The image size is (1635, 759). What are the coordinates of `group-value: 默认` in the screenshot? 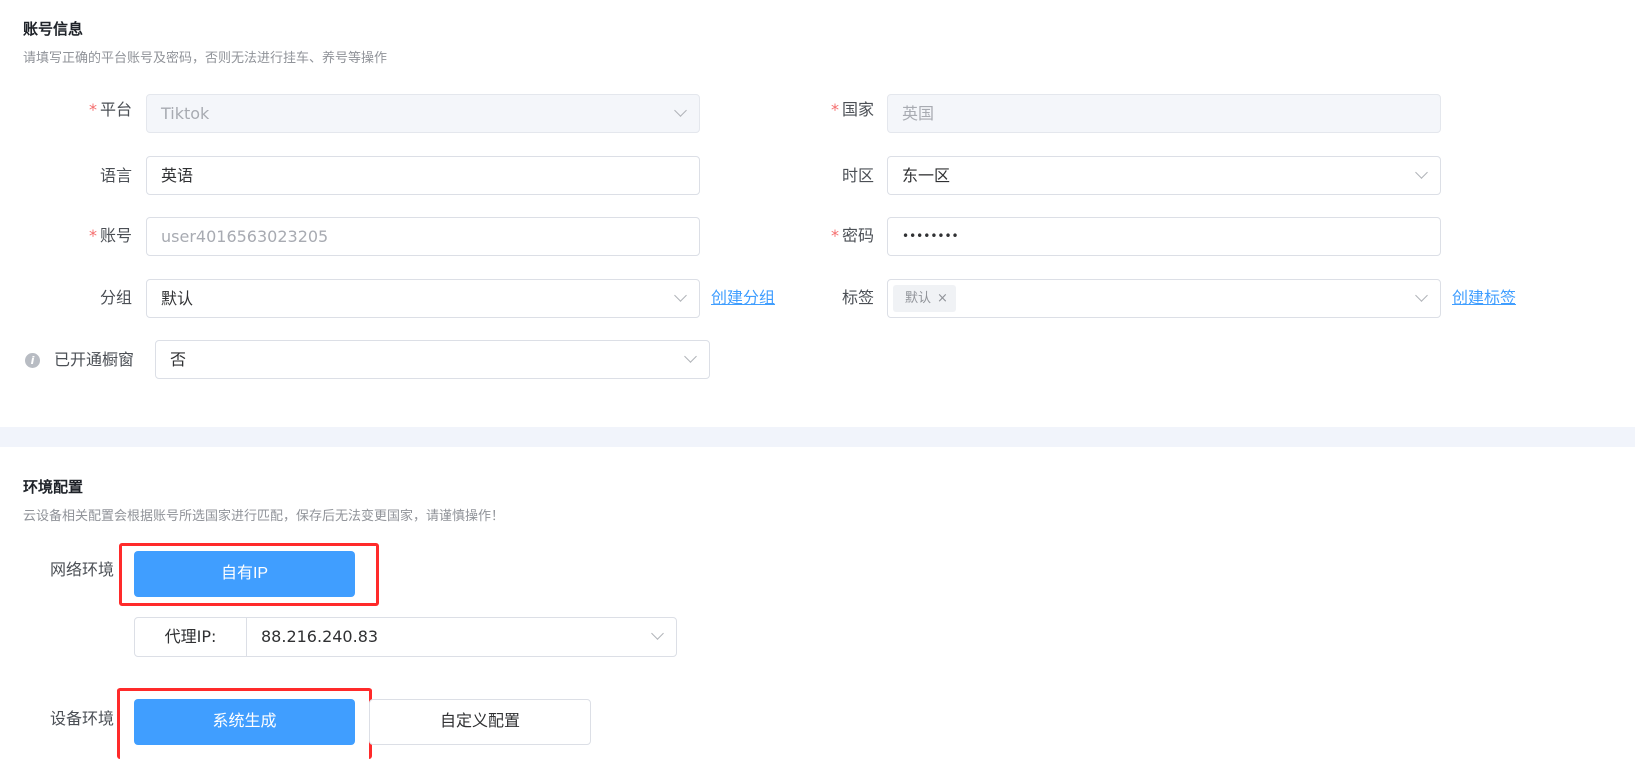 It's located at (177, 298).